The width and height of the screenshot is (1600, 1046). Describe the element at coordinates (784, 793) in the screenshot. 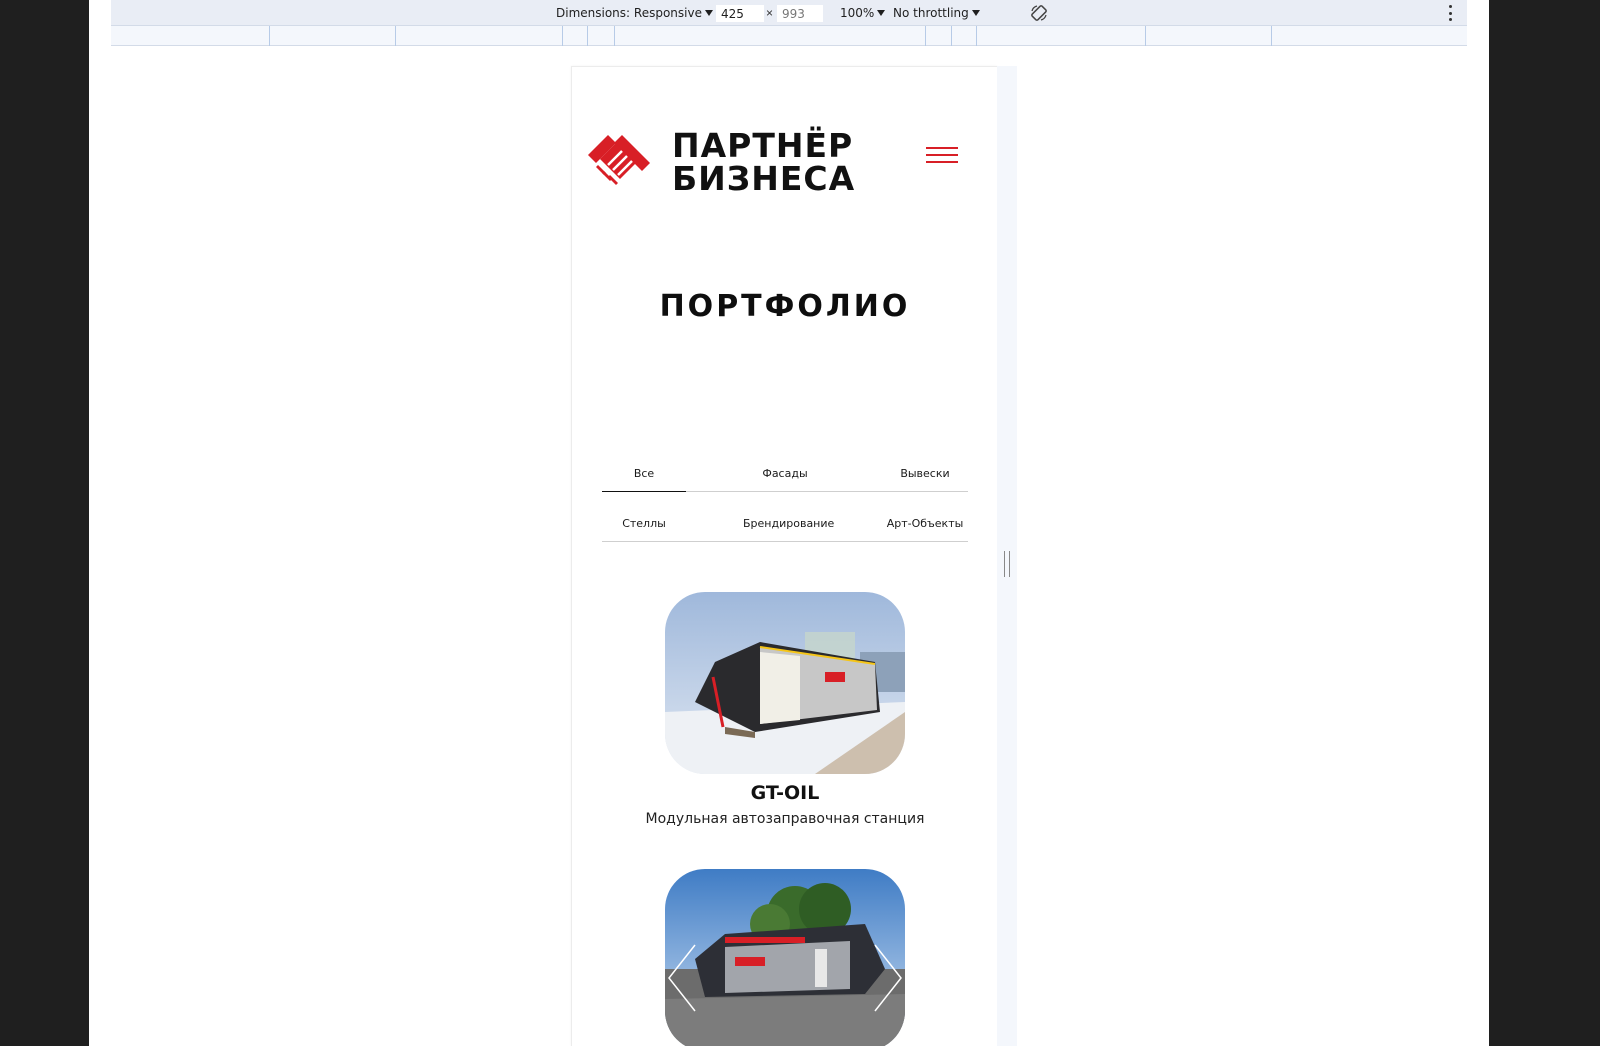

I see `portfolio-item-title: GT-OIL` at that location.